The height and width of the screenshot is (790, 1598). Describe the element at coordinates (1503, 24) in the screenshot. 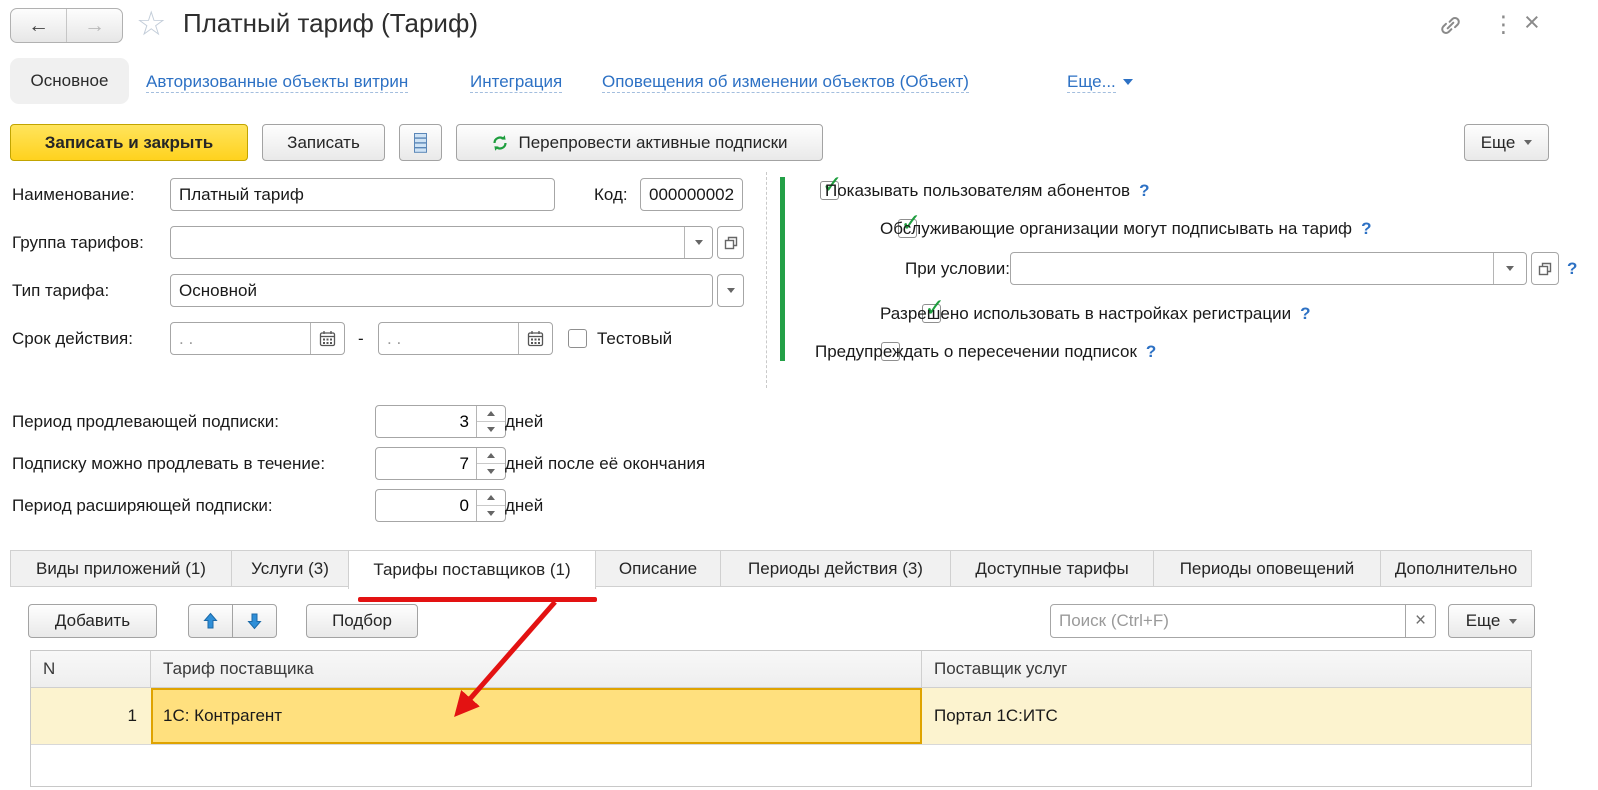

I see `window-menu-kebab-icon: ⋮` at that location.